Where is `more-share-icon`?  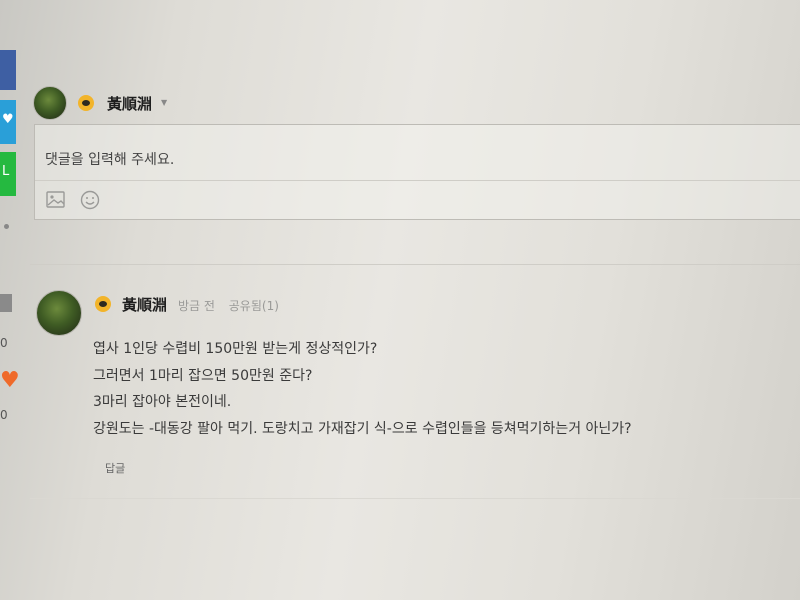
more-share-icon is located at coordinates (6, 226).